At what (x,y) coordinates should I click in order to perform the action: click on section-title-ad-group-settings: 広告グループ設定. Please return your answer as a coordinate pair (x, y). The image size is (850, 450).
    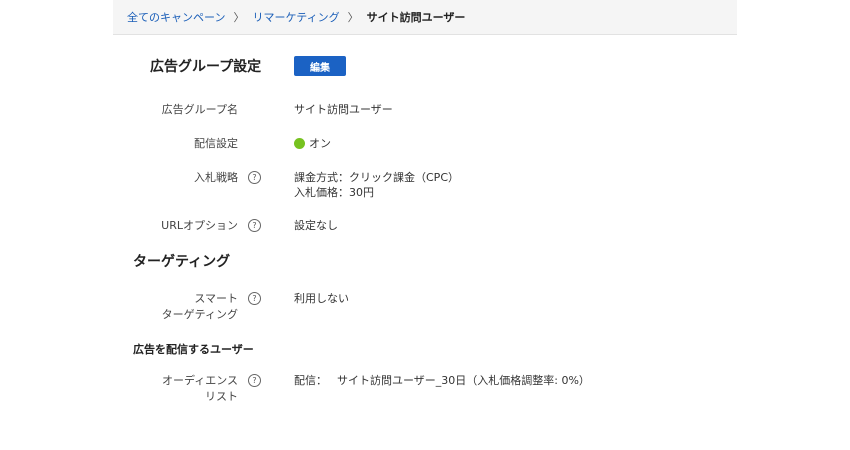
    Looking at the image, I should click on (206, 67).